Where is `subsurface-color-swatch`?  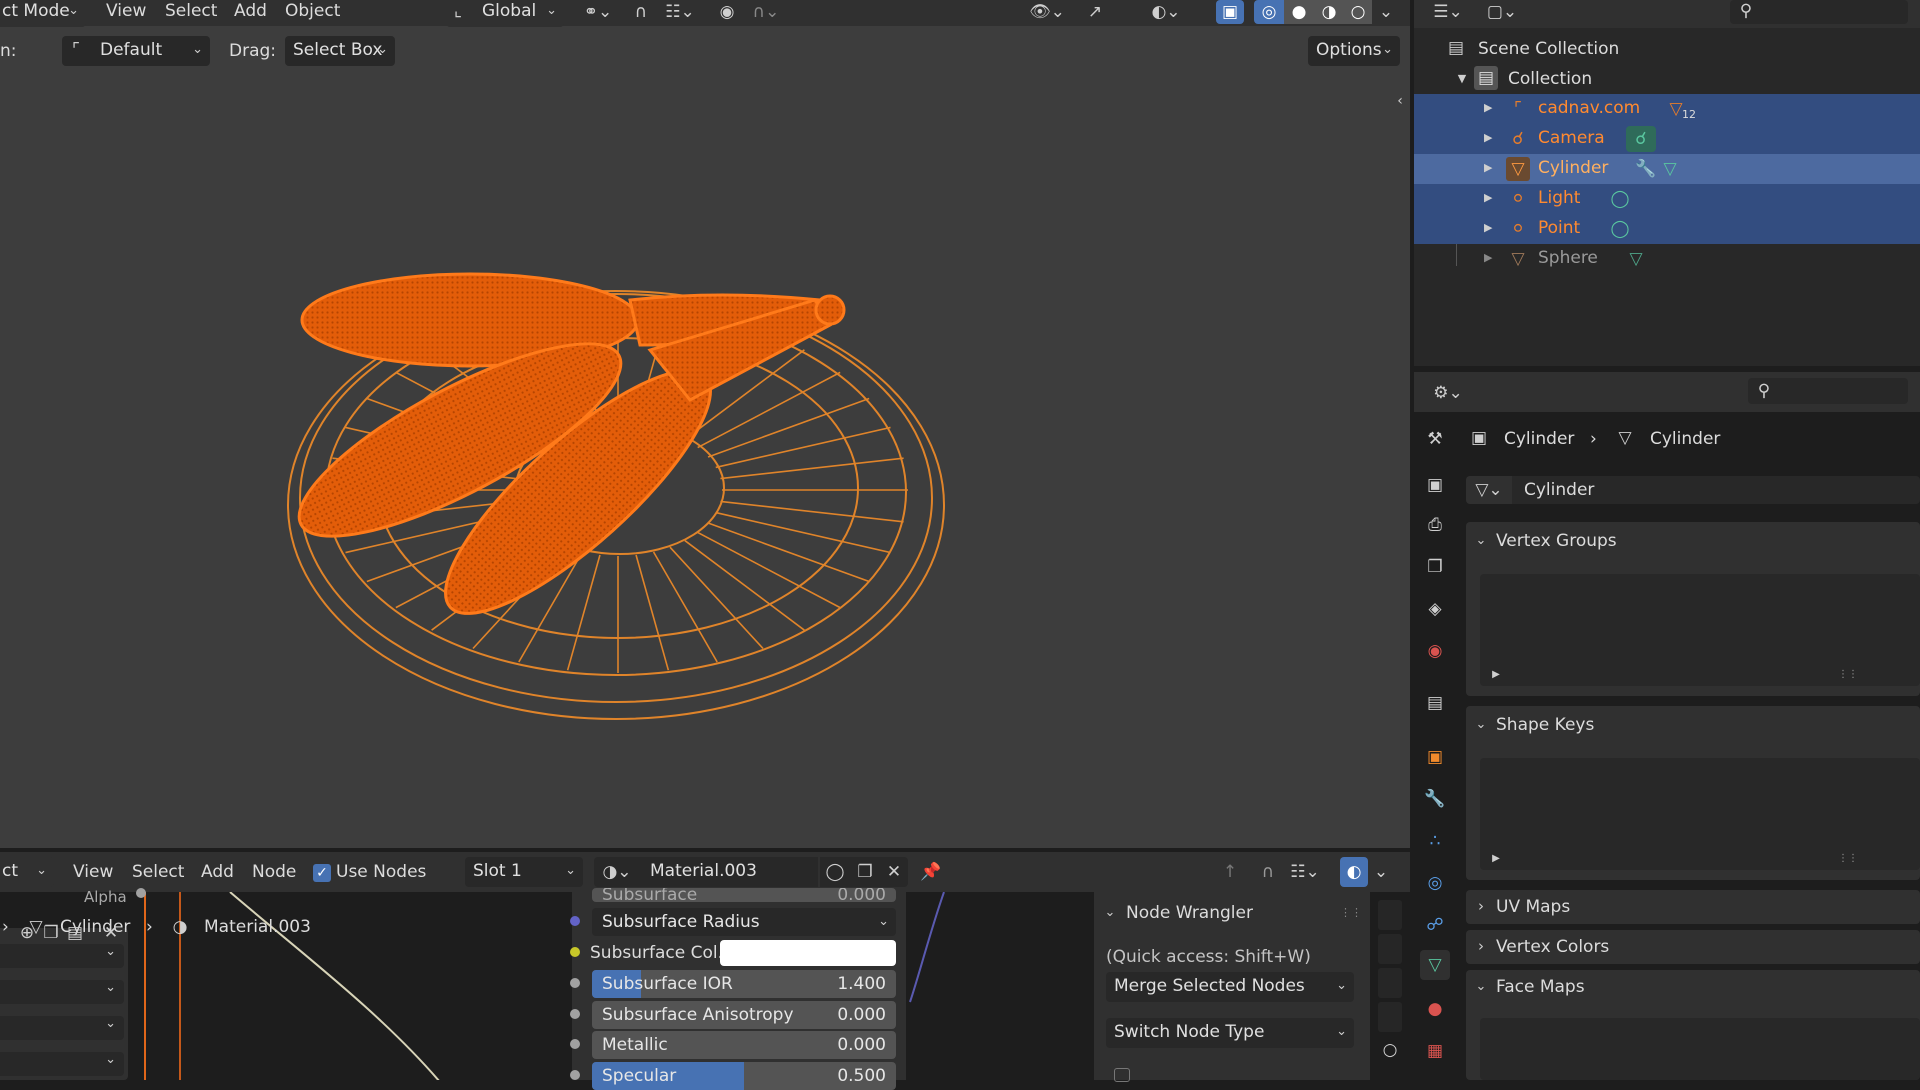
subsurface-color-swatch is located at coordinates (808, 953).